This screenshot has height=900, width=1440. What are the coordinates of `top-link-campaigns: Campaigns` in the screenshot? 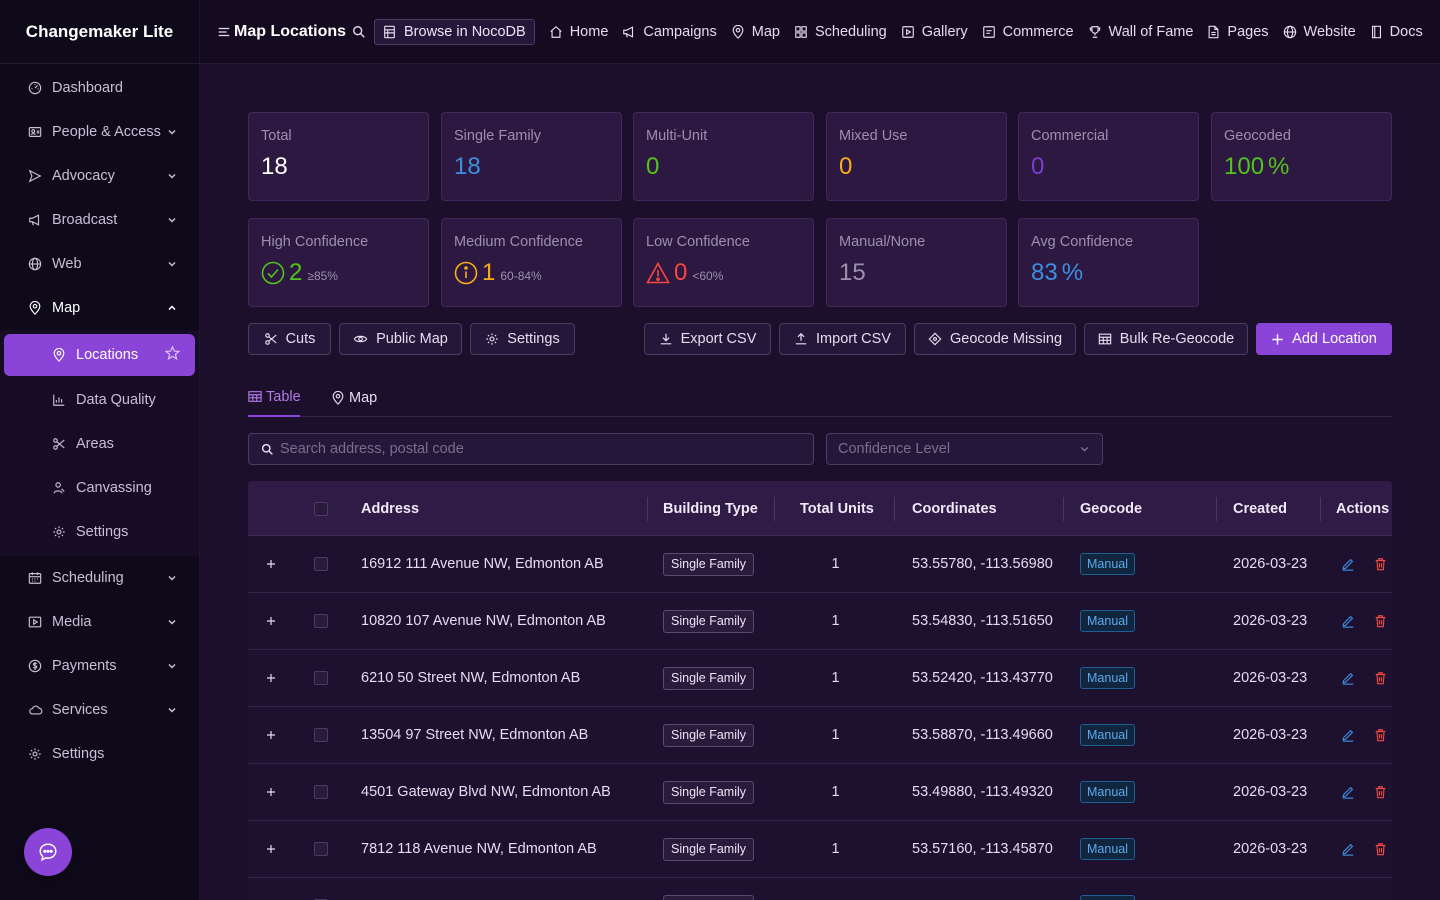 It's located at (669, 31).